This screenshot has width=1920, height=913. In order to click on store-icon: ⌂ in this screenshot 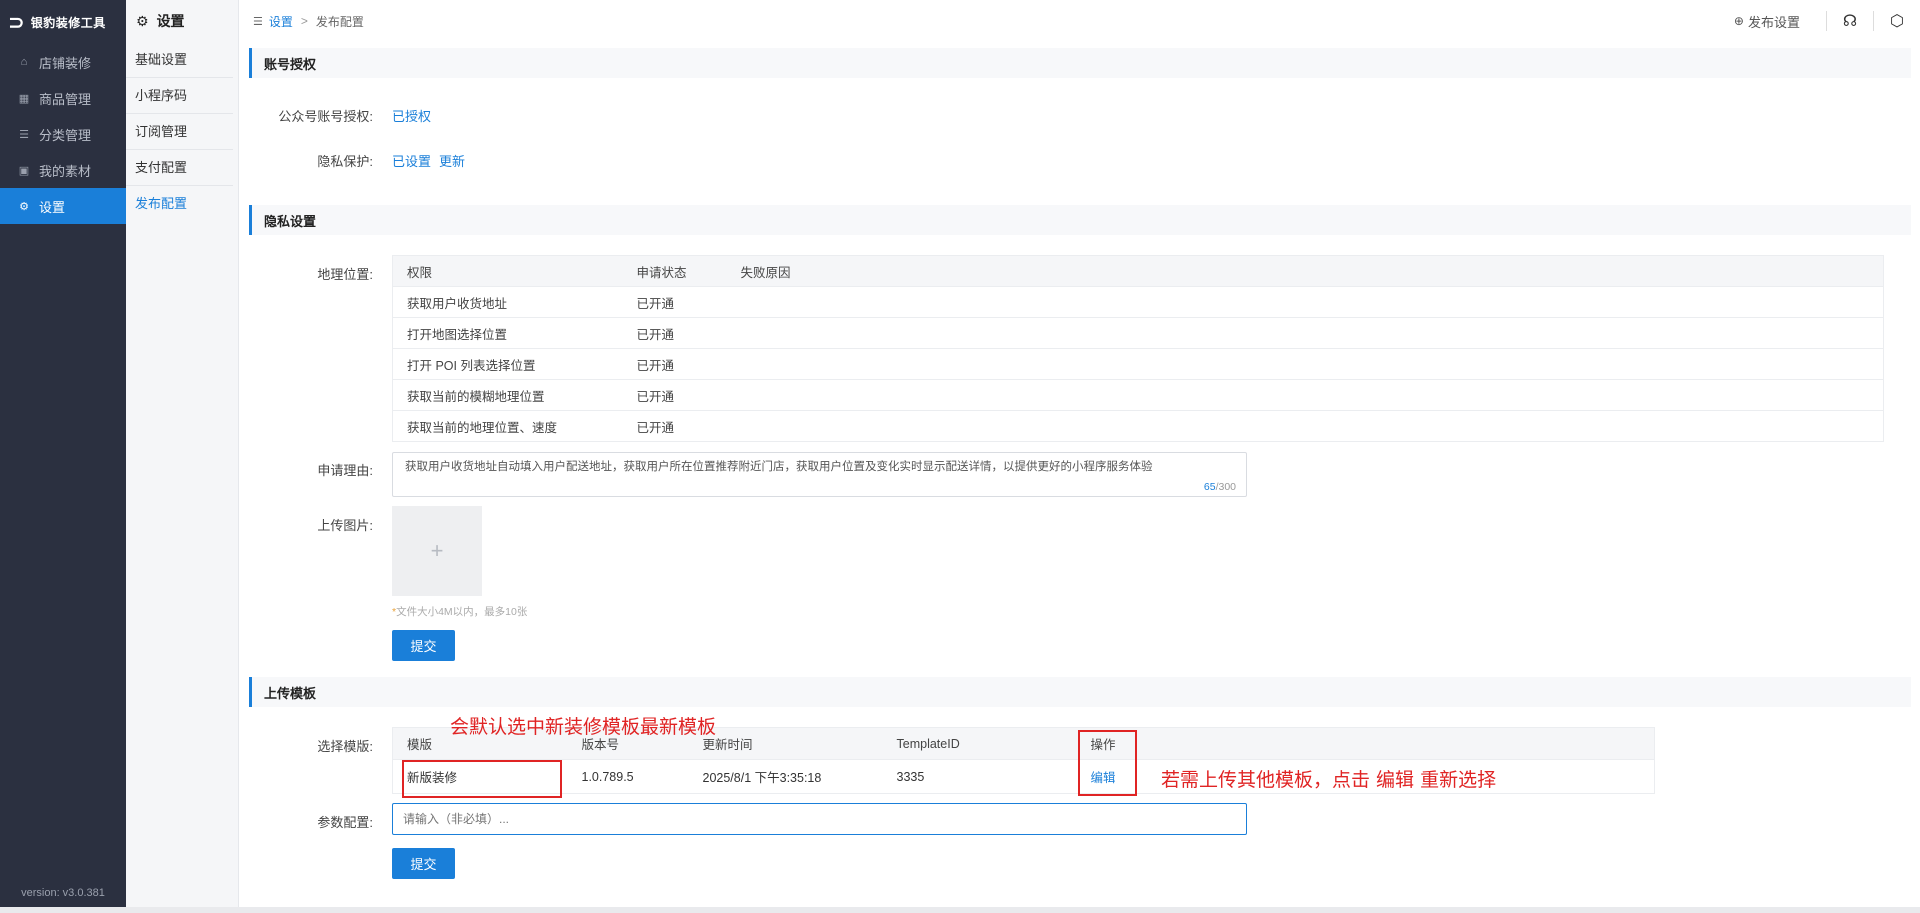, I will do `click(24, 62)`.